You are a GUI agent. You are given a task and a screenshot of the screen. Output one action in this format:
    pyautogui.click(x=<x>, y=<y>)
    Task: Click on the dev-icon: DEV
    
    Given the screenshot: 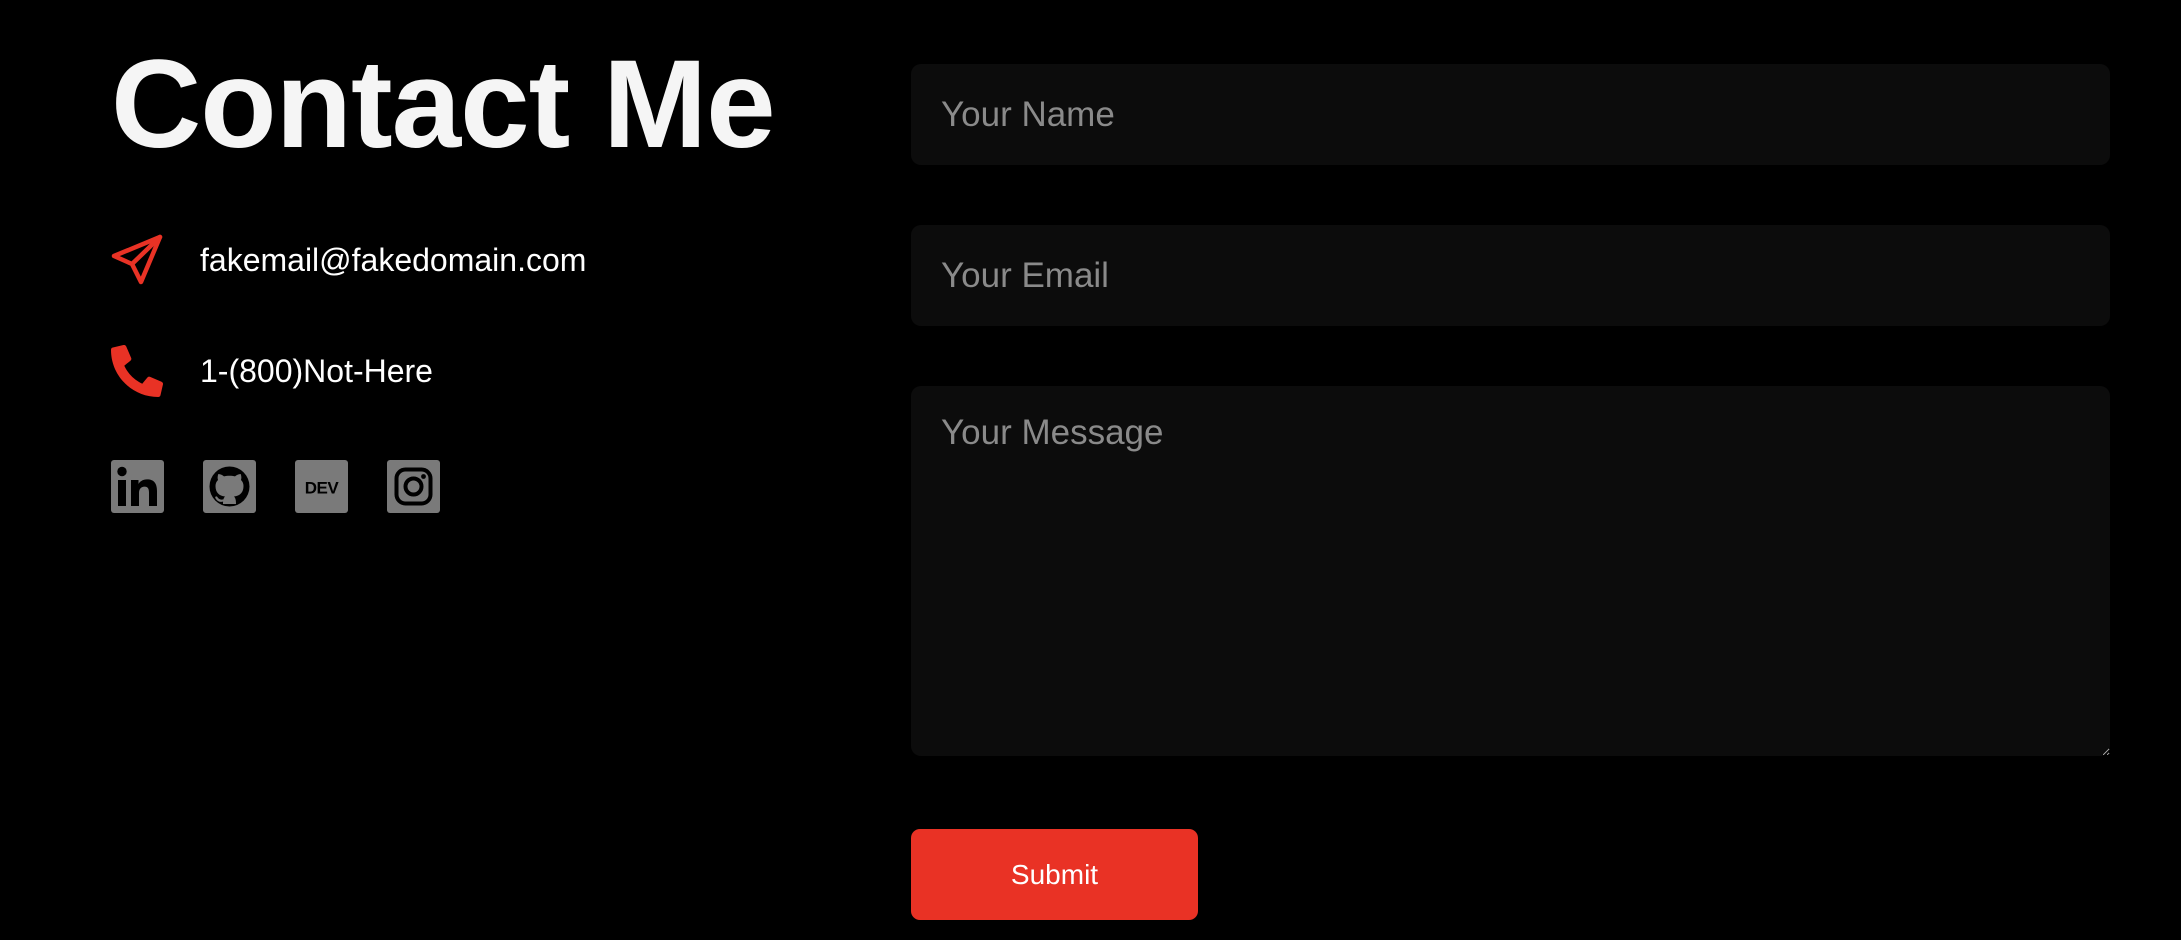 What is the action you would take?
    pyautogui.click(x=321, y=486)
    